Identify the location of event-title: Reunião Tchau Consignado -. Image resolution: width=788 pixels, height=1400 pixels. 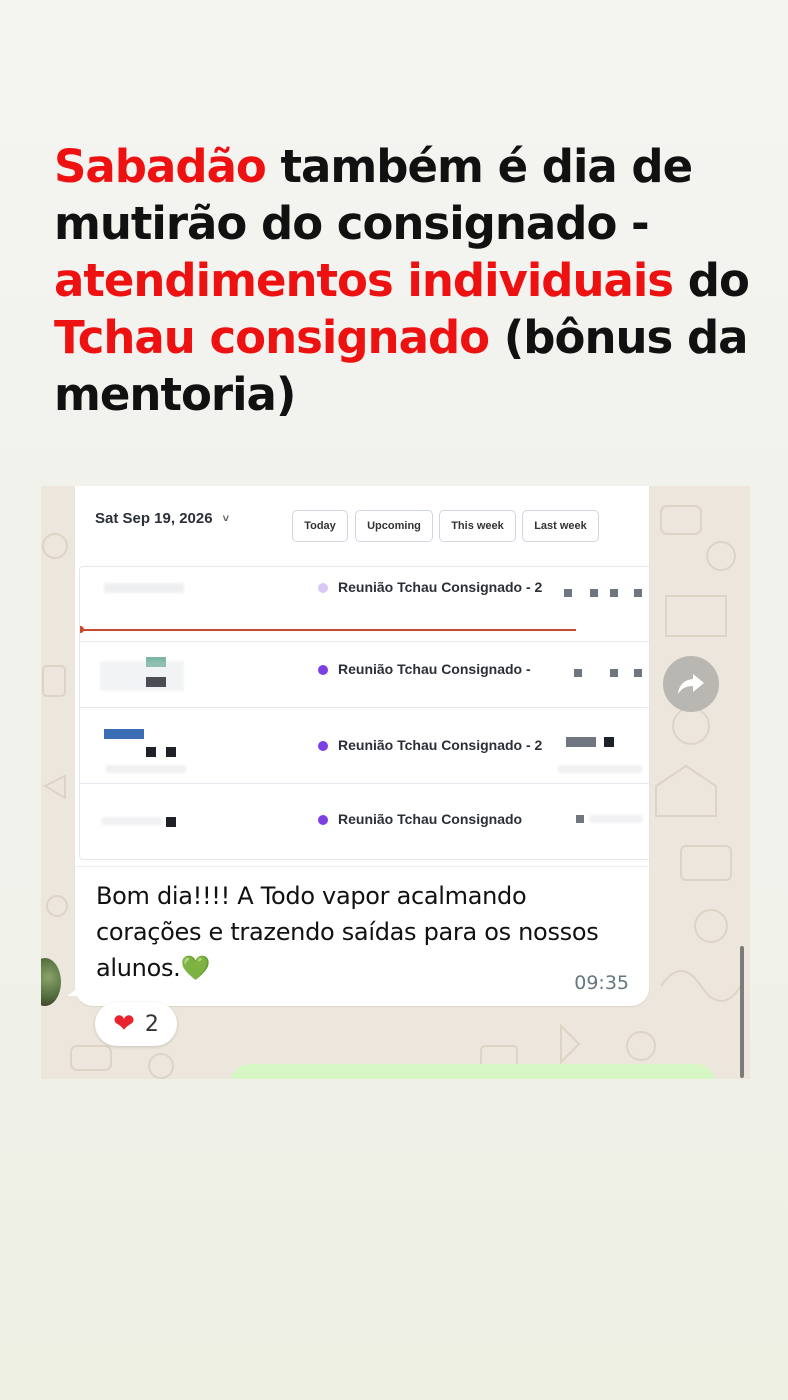
(434, 669).